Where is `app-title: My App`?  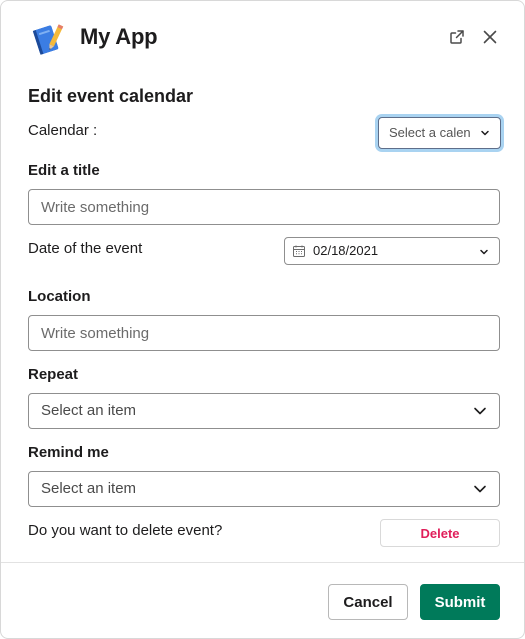
app-title: My App is located at coordinates (119, 36).